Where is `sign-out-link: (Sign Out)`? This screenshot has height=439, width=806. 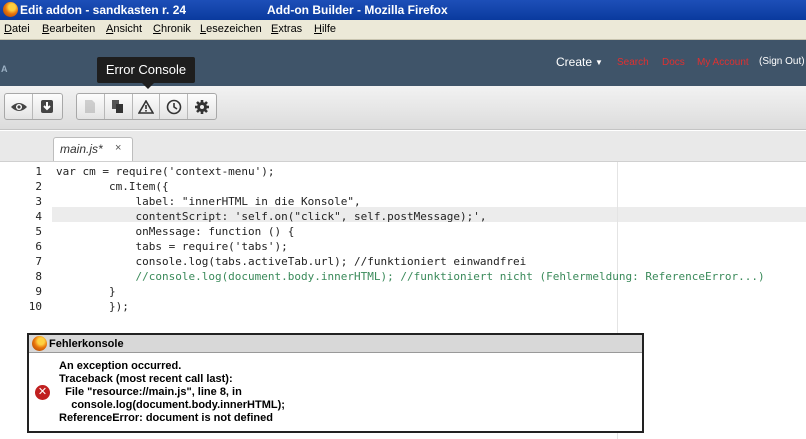 sign-out-link: (Sign Out) is located at coordinates (782, 61).